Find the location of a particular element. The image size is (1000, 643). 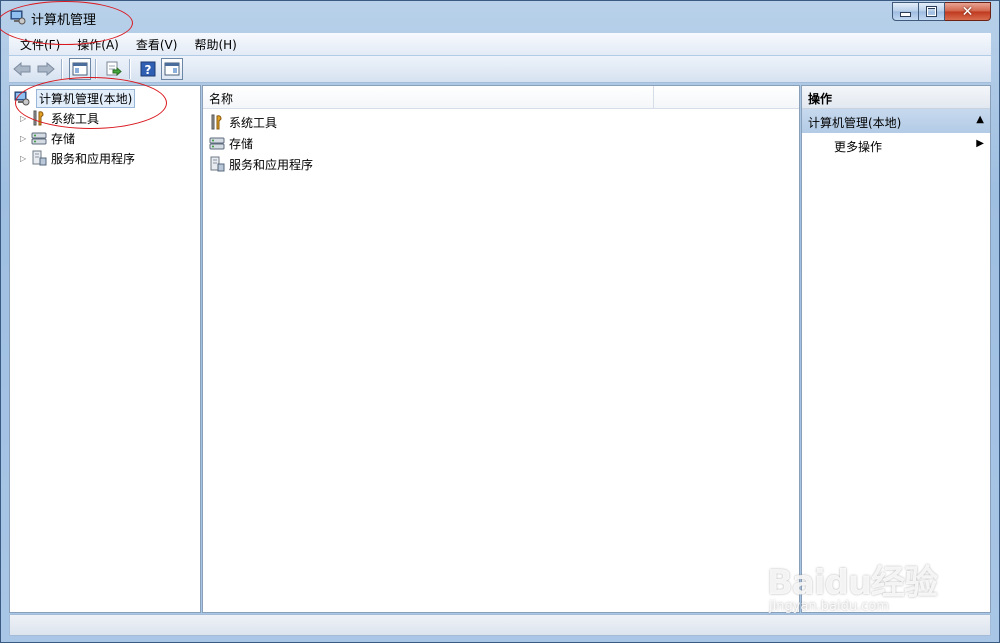

help-button: ? is located at coordinates (148, 69).